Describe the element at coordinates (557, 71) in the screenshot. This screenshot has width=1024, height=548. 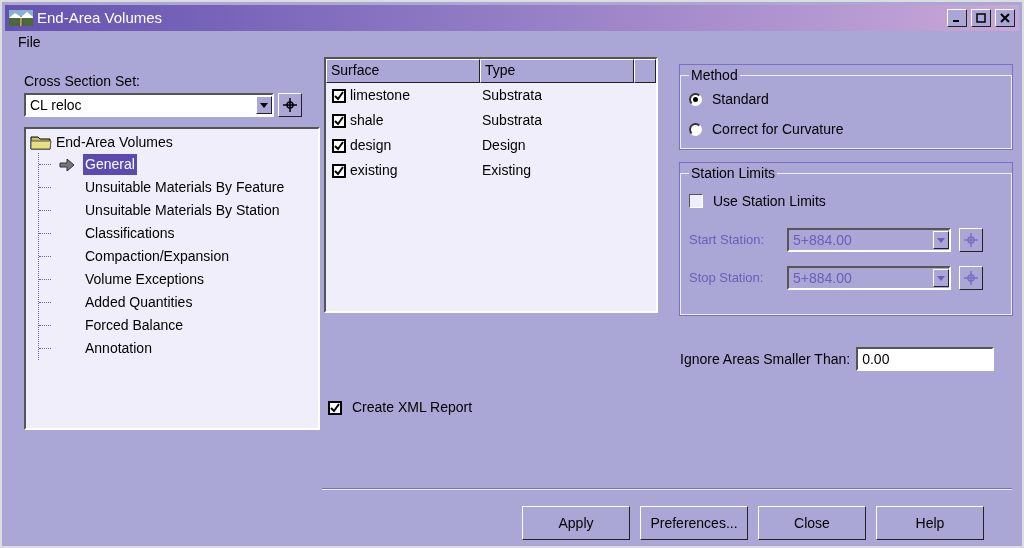
I see `column-header: Type` at that location.